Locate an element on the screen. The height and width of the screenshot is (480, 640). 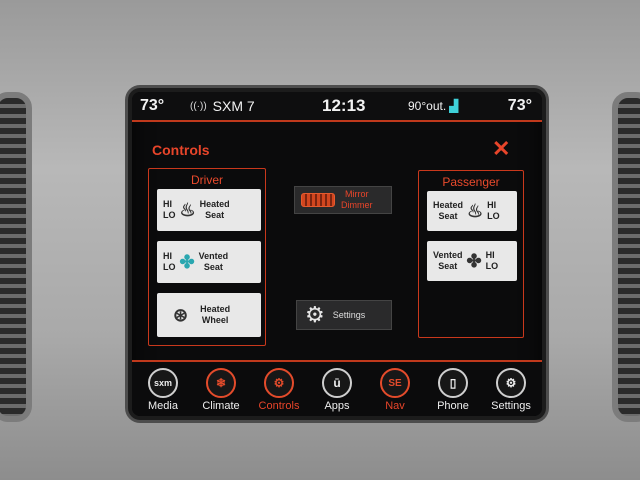
nav-nav: SE Nav is located at coordinates (395, 387).